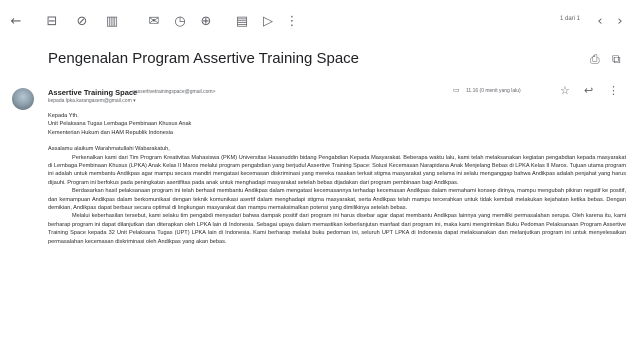 The height and width of the screenshot is (362, 635). I want to click on archive-icon: ⊟, so click(52, 22).